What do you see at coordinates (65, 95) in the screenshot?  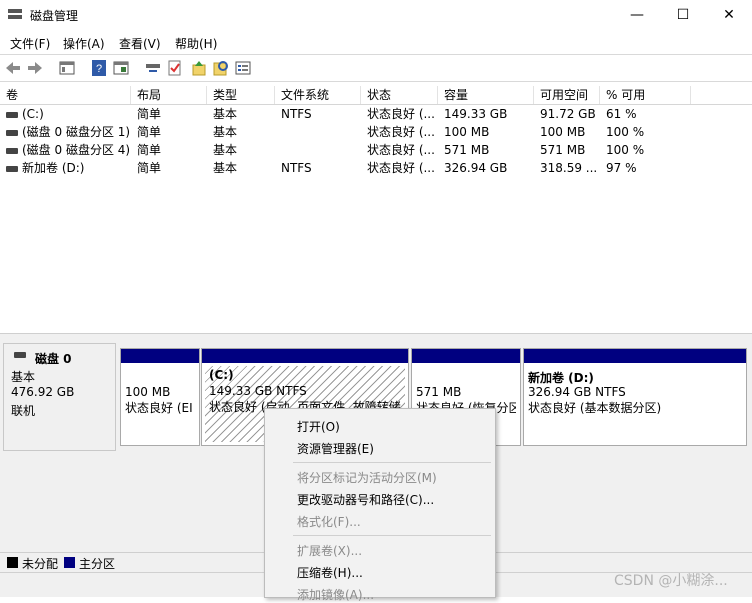 I see `column-volume: 卷` at bounding box center [65, 95].